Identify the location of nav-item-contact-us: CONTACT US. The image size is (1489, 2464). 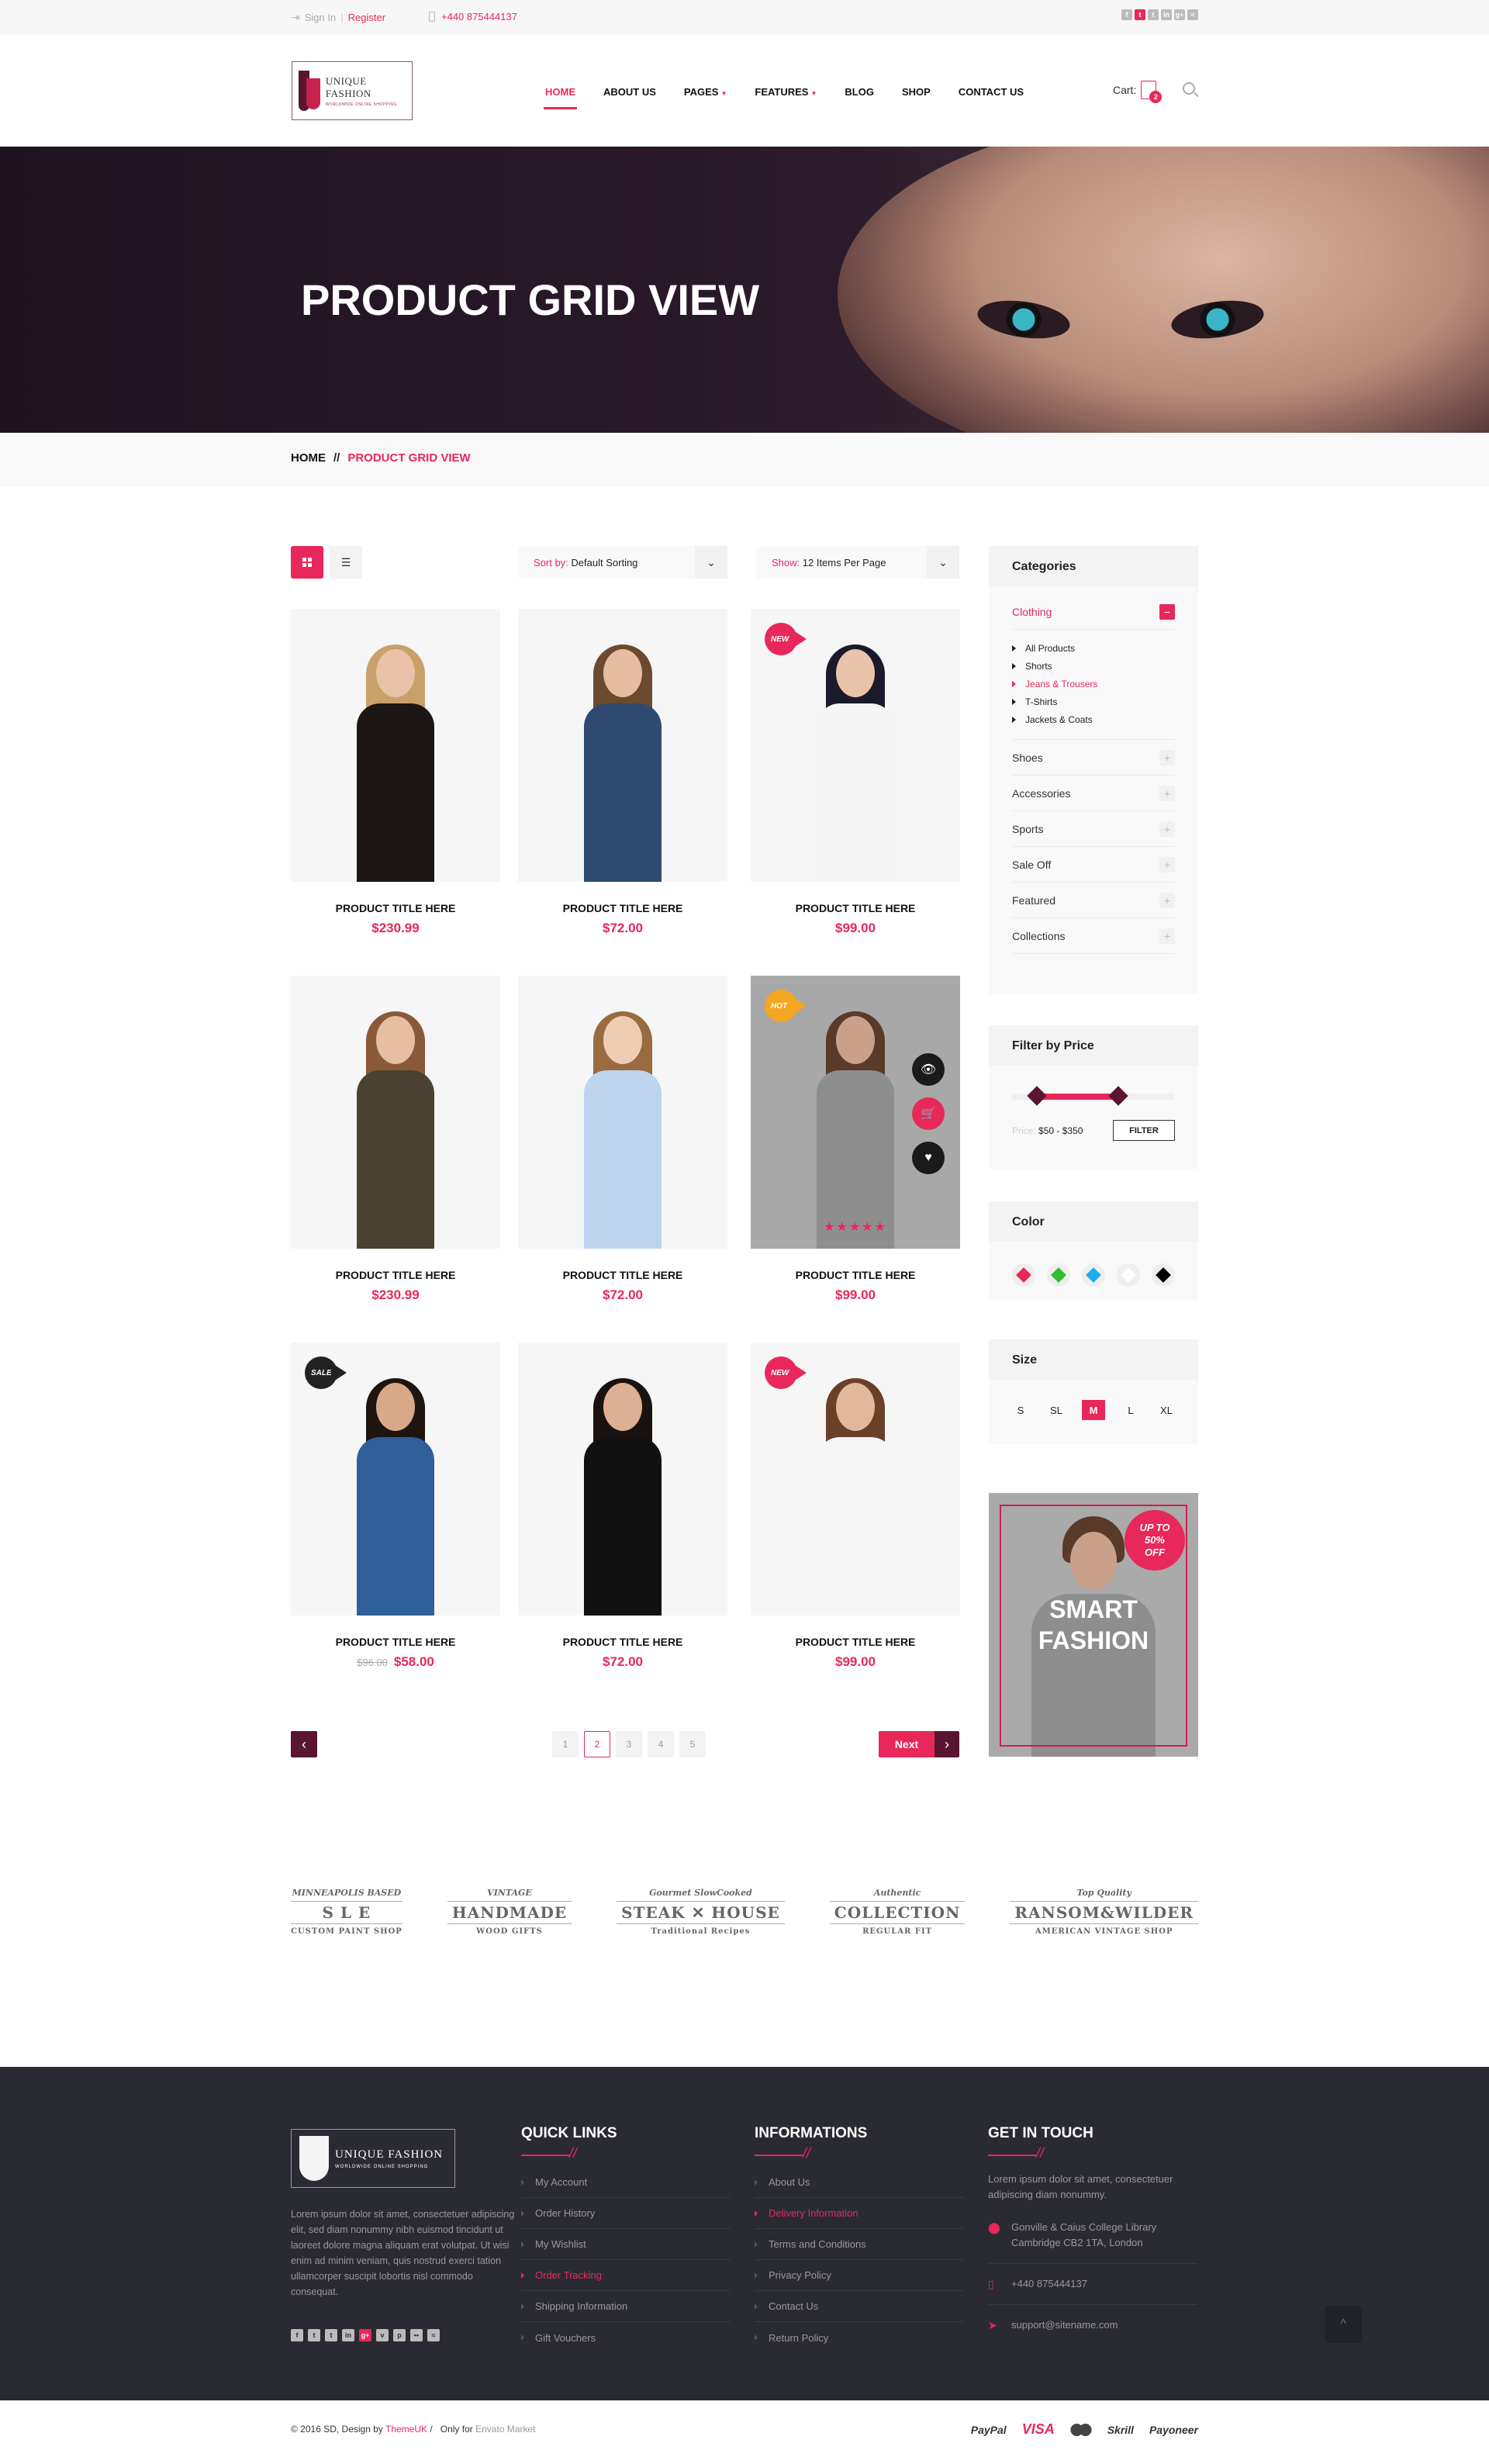
(991, 92).